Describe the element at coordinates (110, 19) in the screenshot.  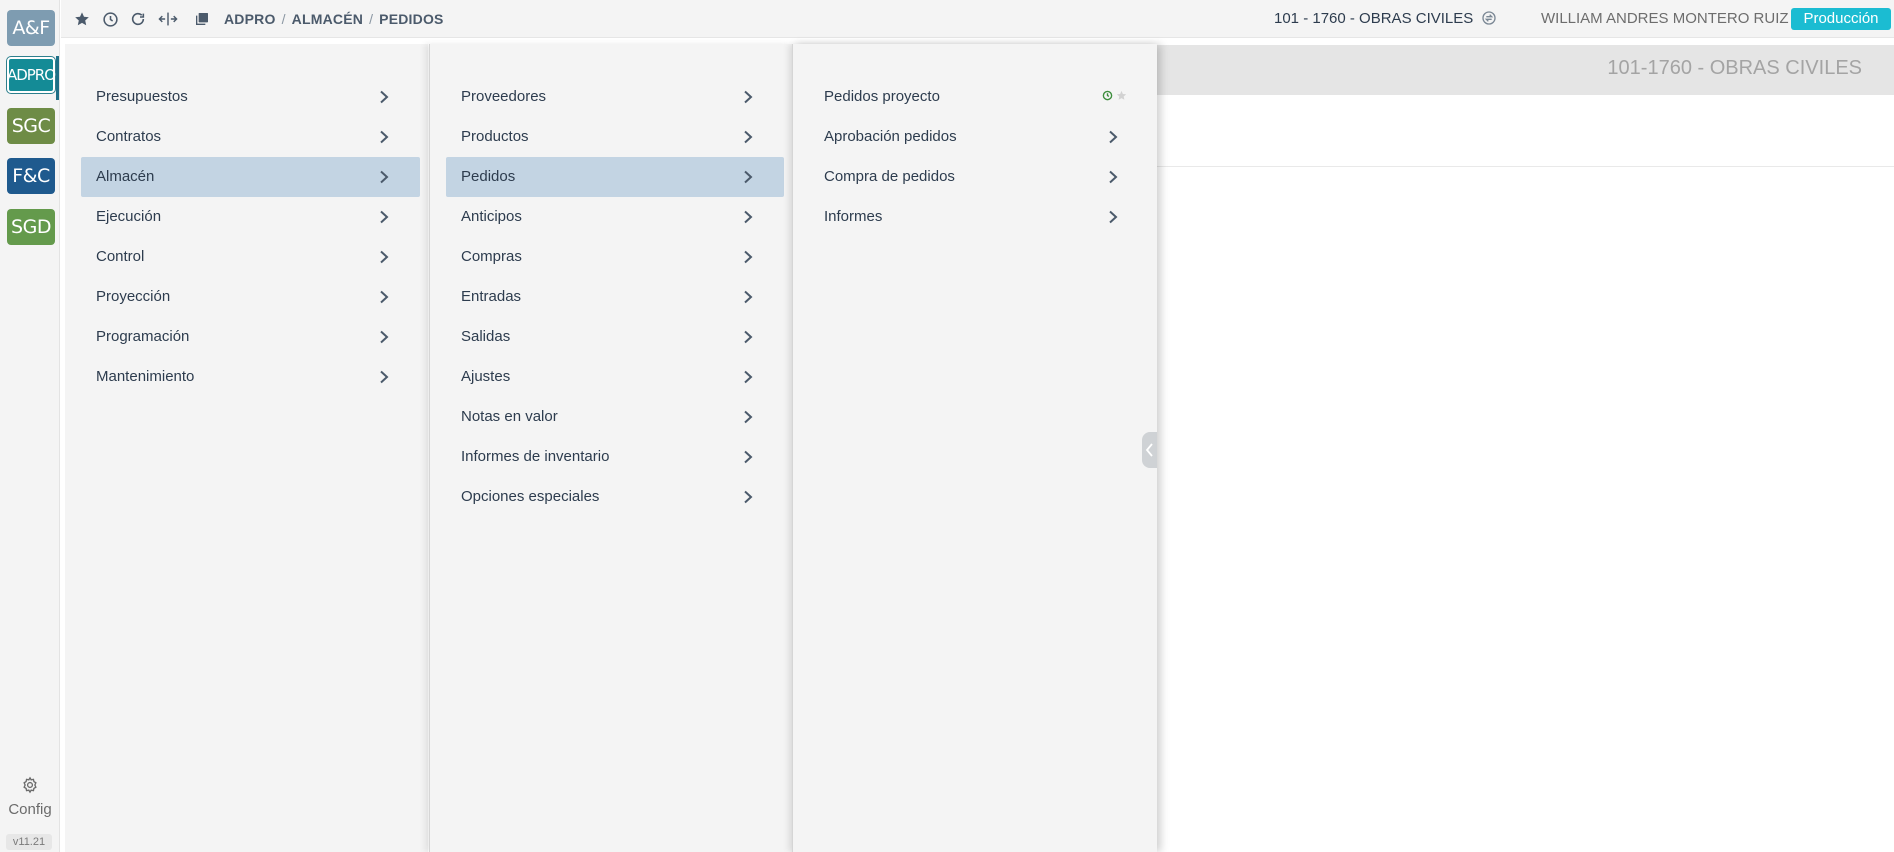
I see `history-icon` at that location.